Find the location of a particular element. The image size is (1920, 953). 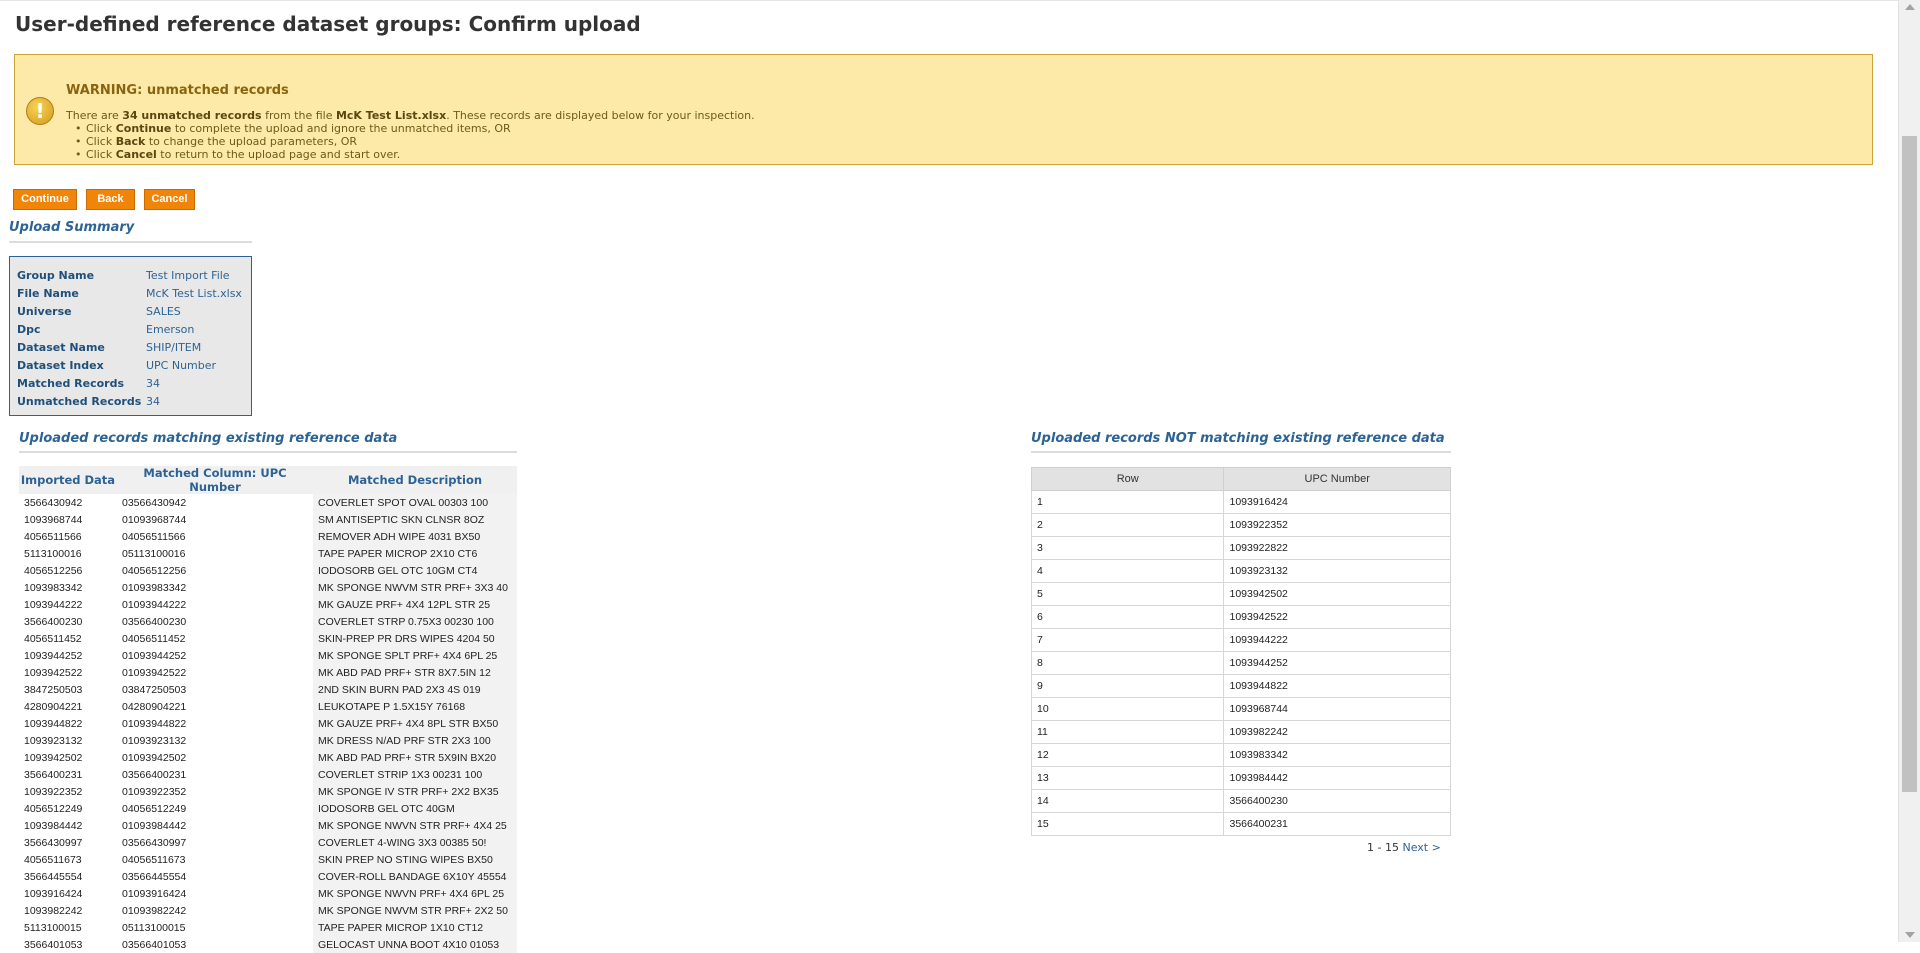

warning-file-name: McK Test List.xlsx is located at coordinates (391, 115).